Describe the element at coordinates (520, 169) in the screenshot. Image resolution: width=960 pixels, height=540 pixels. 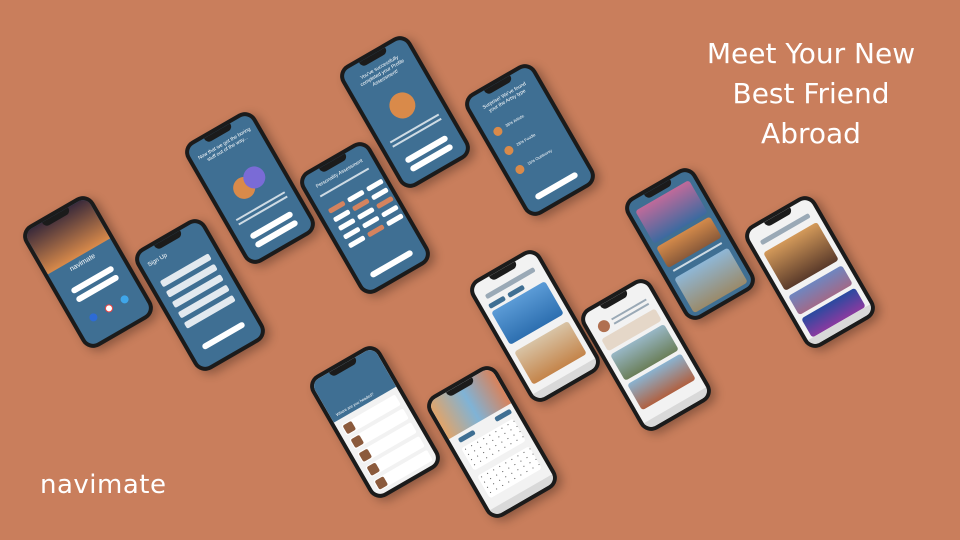
I see `outdoorsy-icon` at that location.